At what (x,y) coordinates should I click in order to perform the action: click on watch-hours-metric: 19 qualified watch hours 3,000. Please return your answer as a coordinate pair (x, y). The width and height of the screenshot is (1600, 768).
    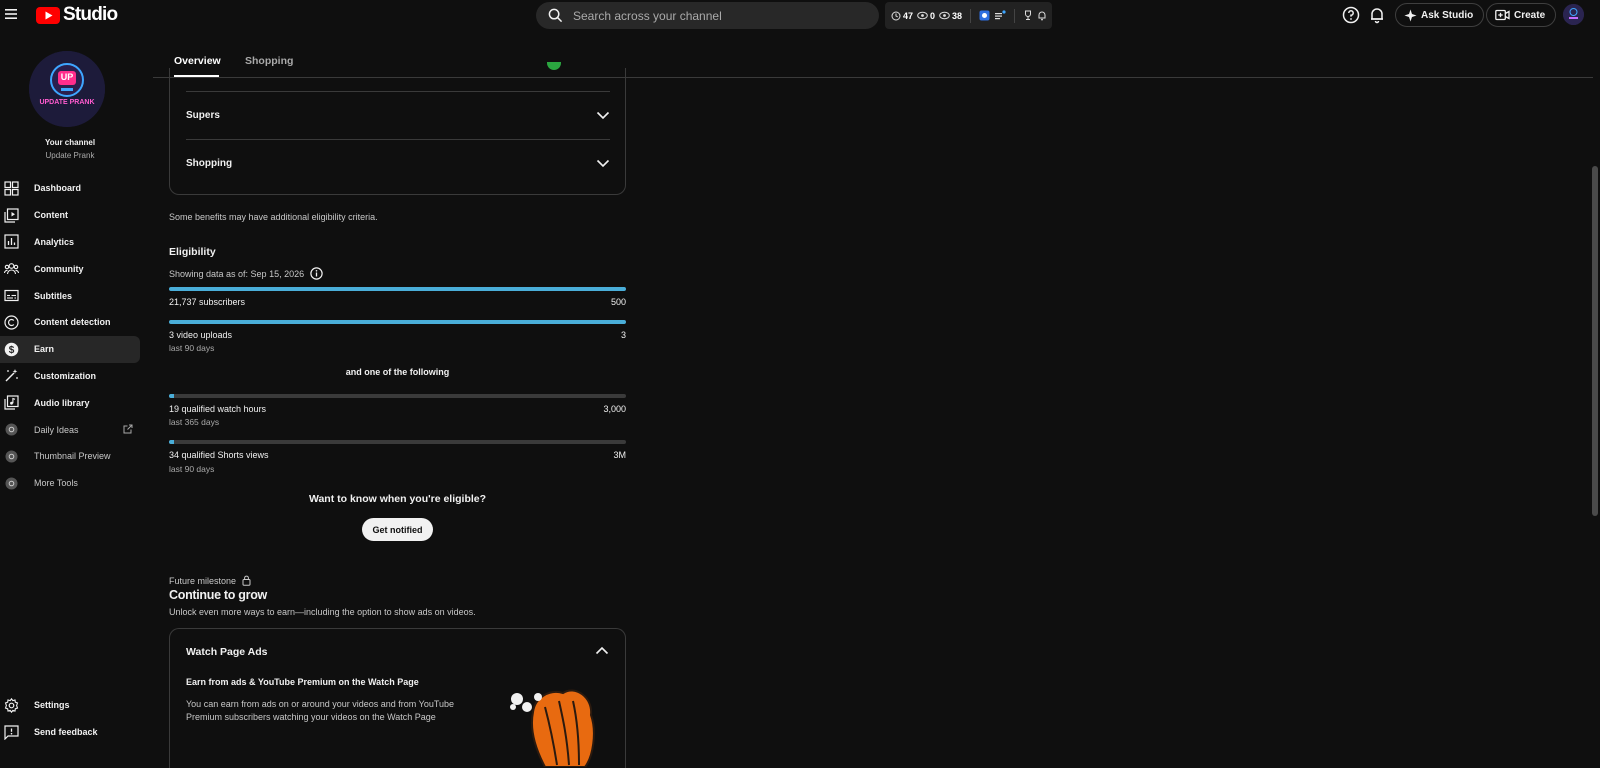
    Looking at the image, I should click on (397, 409).